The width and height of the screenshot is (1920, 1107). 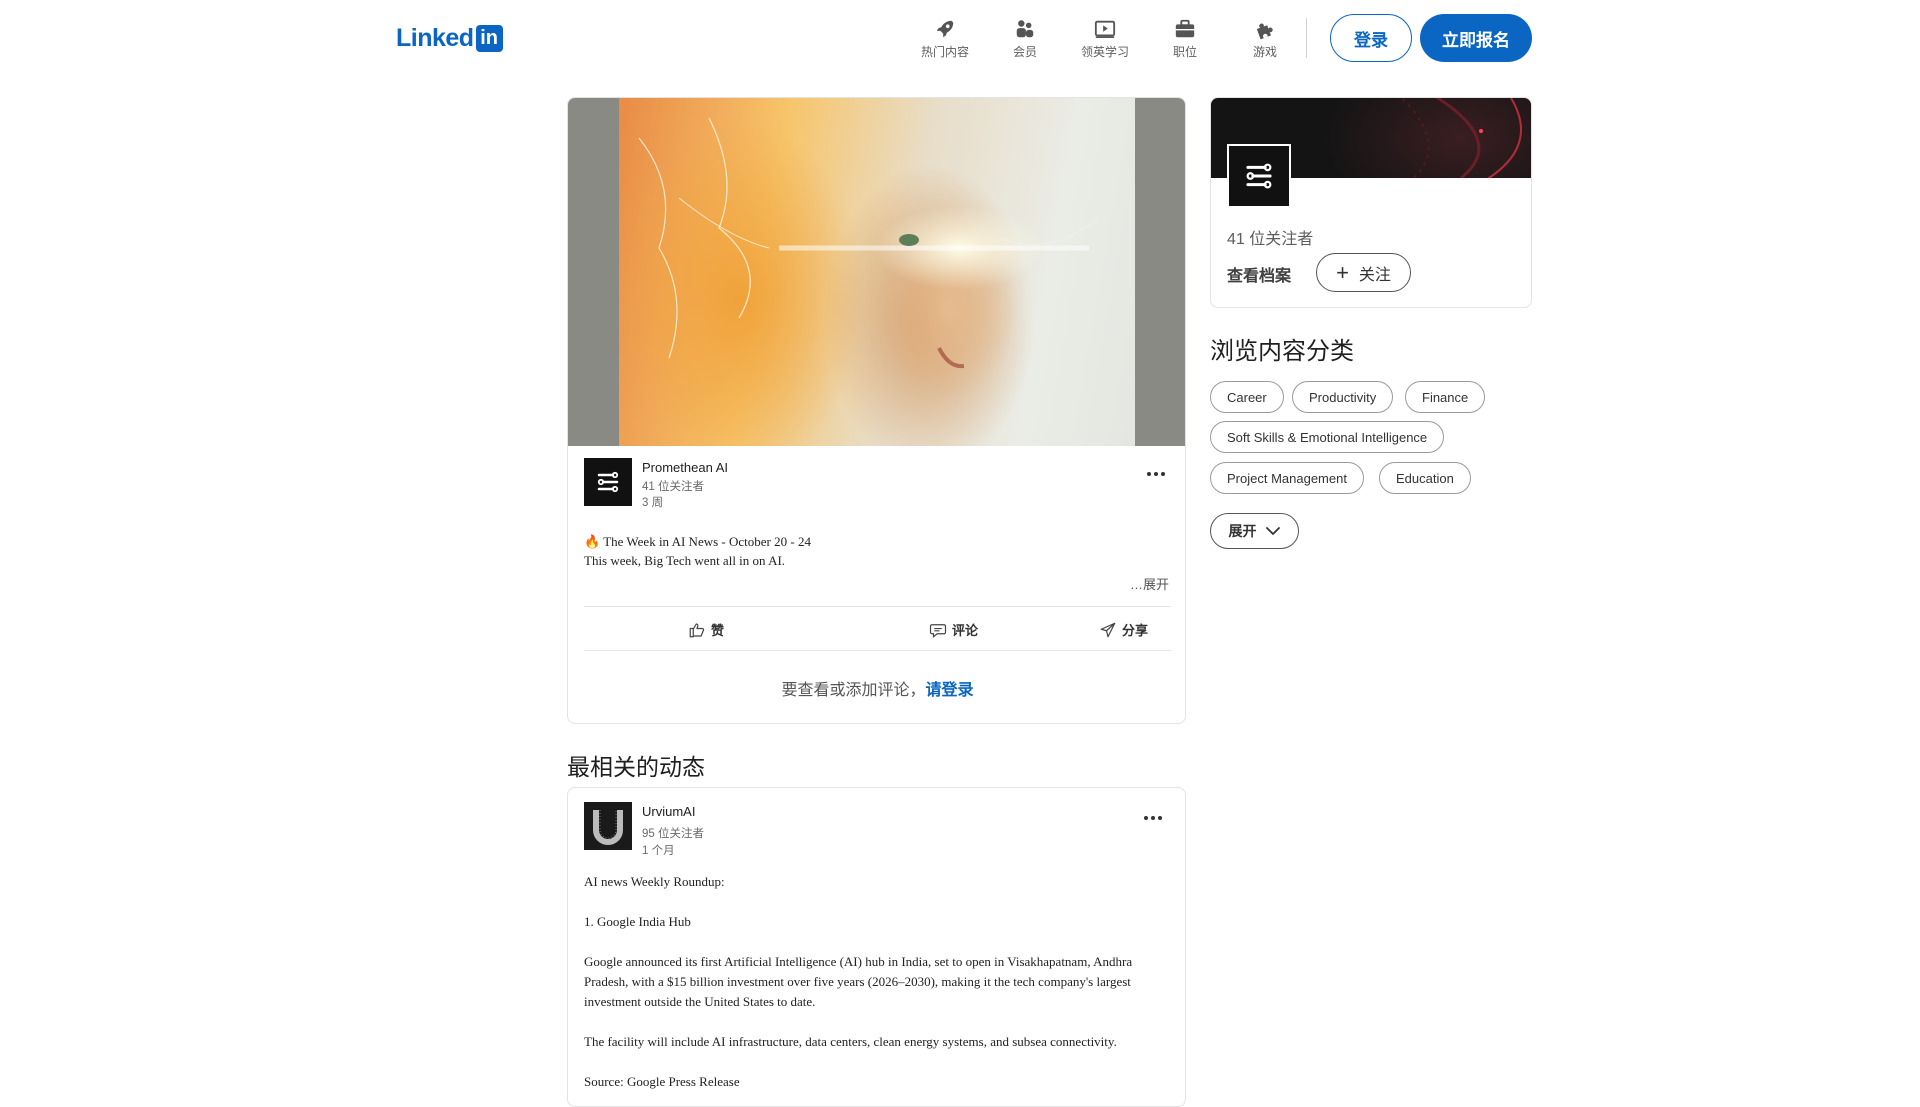 What do you see at coordinates (1104, 52) in the screenshot?
I see `nav-label: 领英学习` at bounding box center [1104, 52].